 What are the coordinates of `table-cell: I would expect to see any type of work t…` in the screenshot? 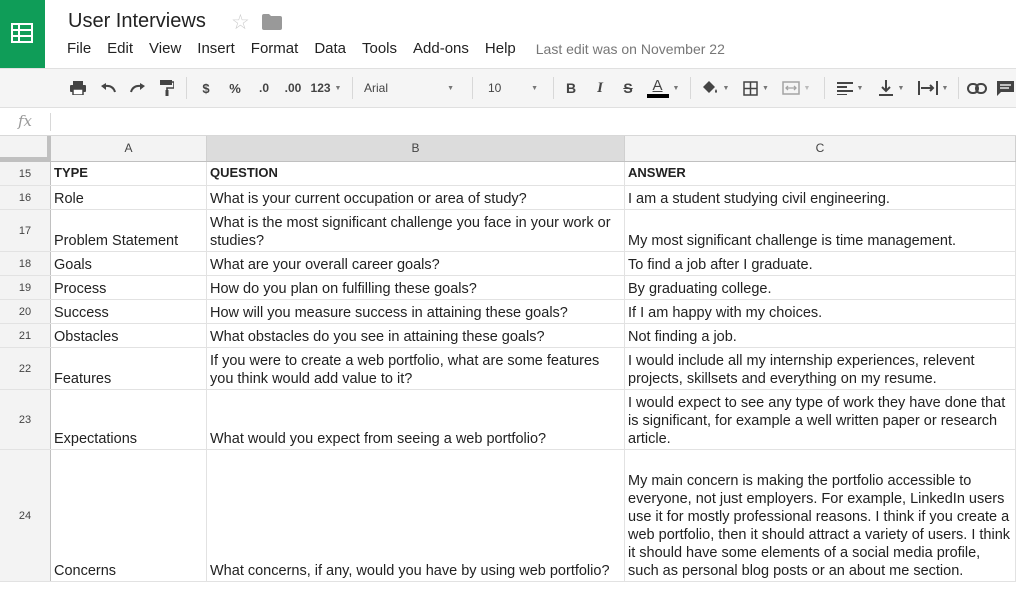 It's located at (820, 419).